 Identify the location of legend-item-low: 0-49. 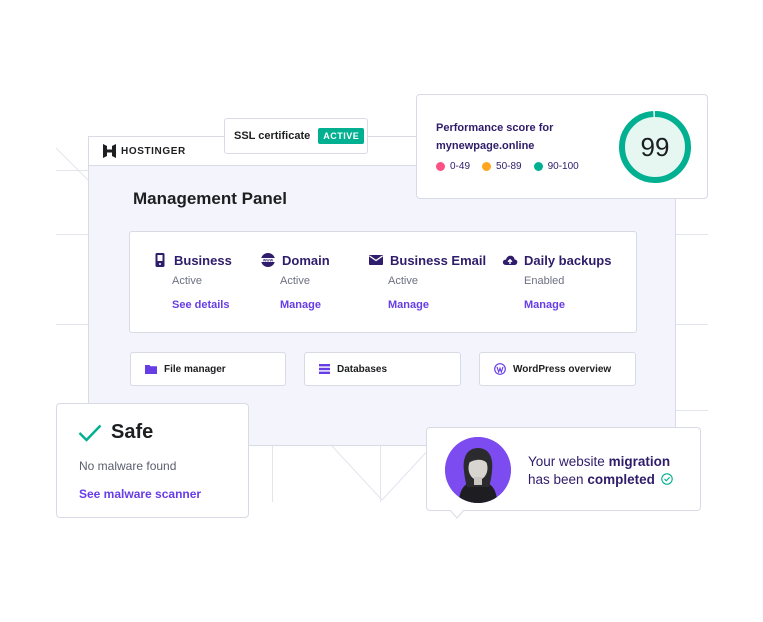
(453, 166).